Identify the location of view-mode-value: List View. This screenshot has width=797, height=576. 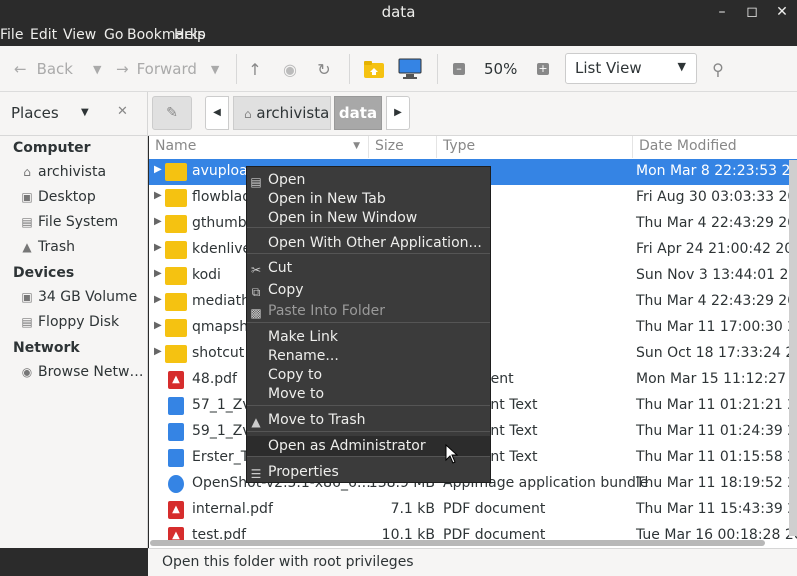
(608, 68).